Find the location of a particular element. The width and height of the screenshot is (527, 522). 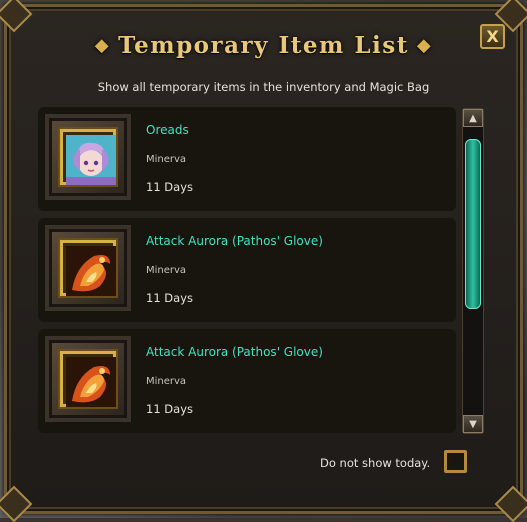

dont-show-label: Do not show today. is located at coordinates (375, 463).